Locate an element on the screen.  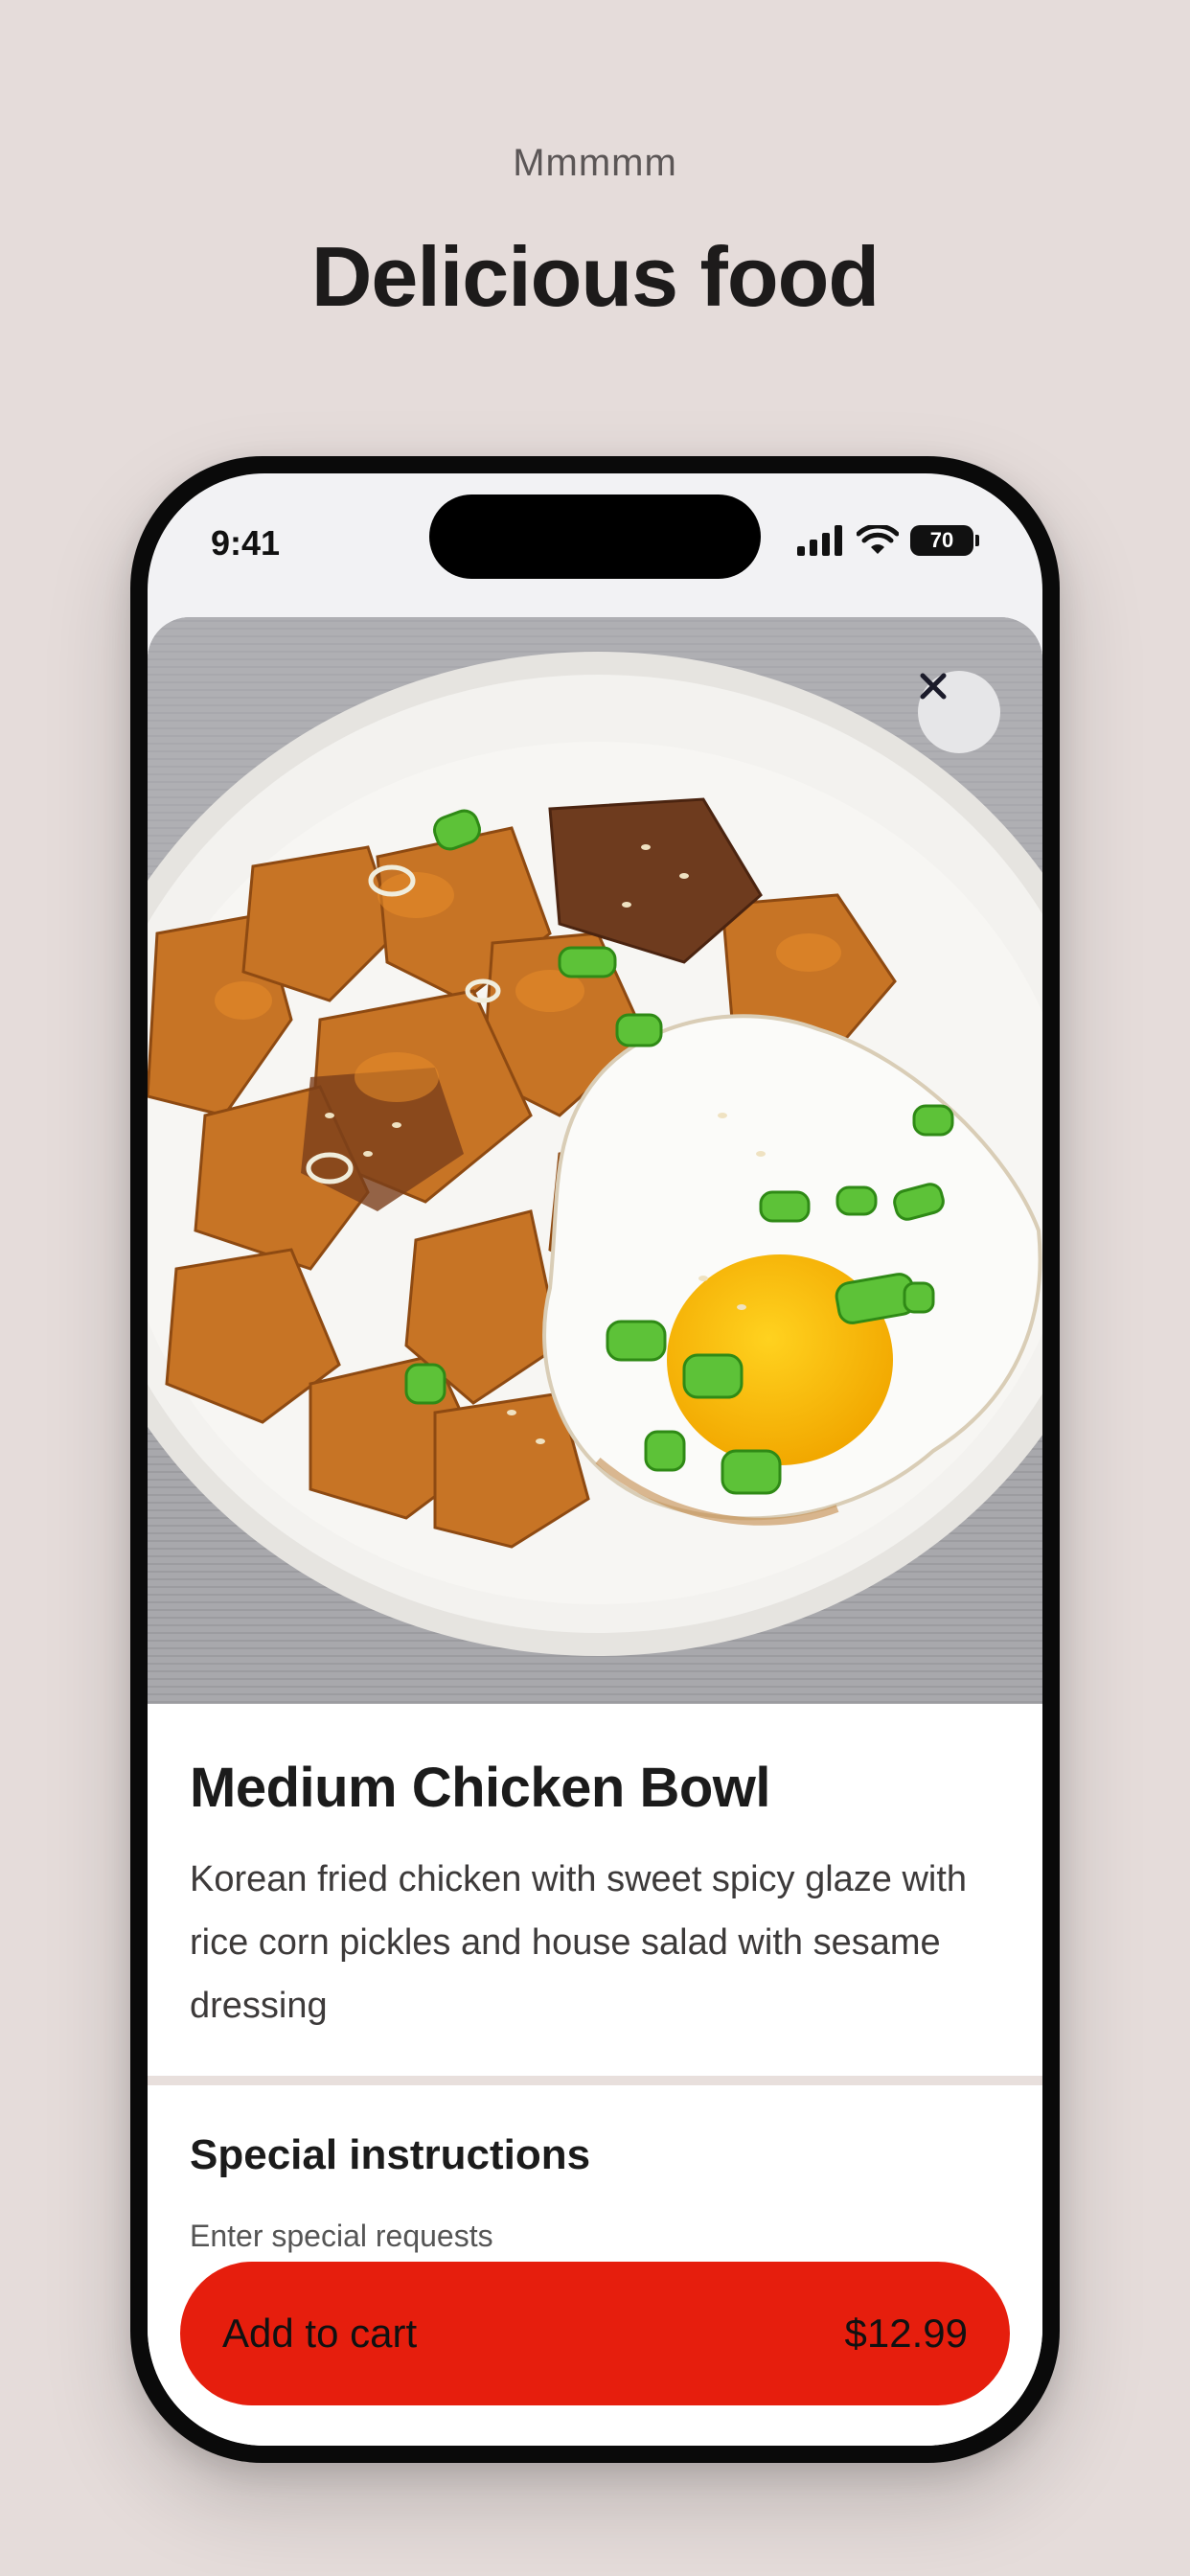
page-headline: Delicious food is located at coordinates (595, 276).